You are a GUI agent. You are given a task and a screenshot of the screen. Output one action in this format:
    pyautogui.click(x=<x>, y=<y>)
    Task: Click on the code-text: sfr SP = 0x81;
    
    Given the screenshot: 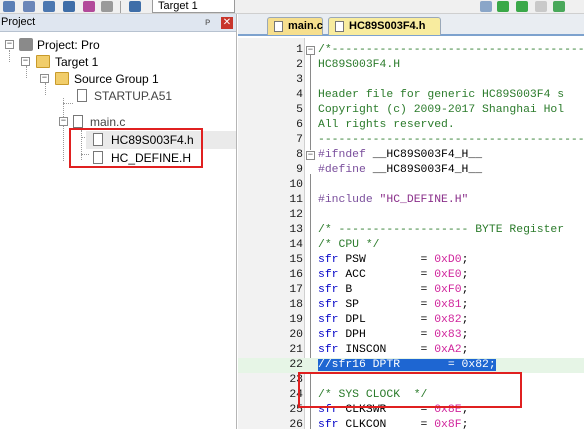 What is the action you would take?
    pyautogui.click(x=393, y=305)
    